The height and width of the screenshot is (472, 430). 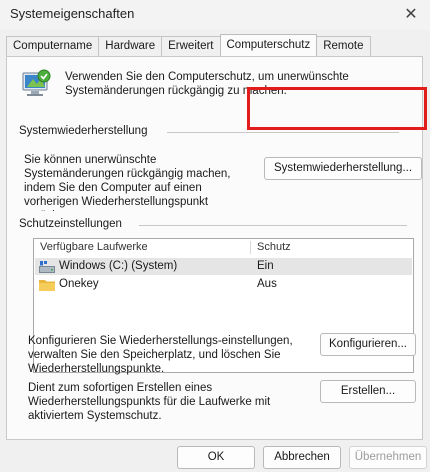 What do you see at coordinates (273, 225) in the screenshot?
I see `protection-group-divider` at bounding box center [273, 225].